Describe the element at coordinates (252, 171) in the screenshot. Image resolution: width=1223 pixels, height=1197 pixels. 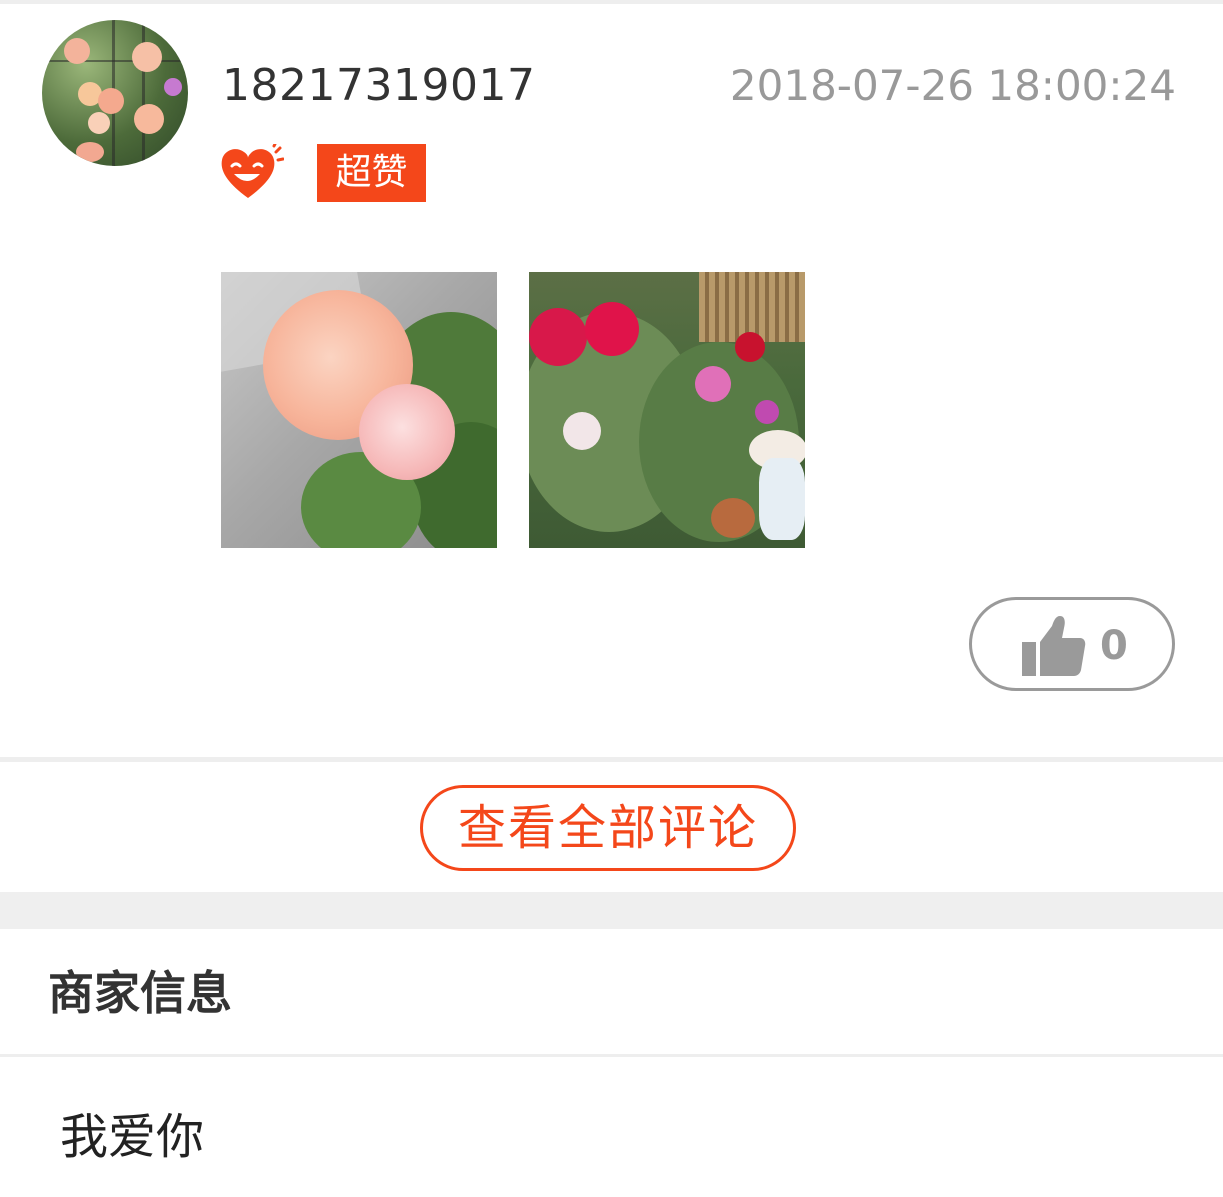
I see `smiling-heart-icon` at that location.